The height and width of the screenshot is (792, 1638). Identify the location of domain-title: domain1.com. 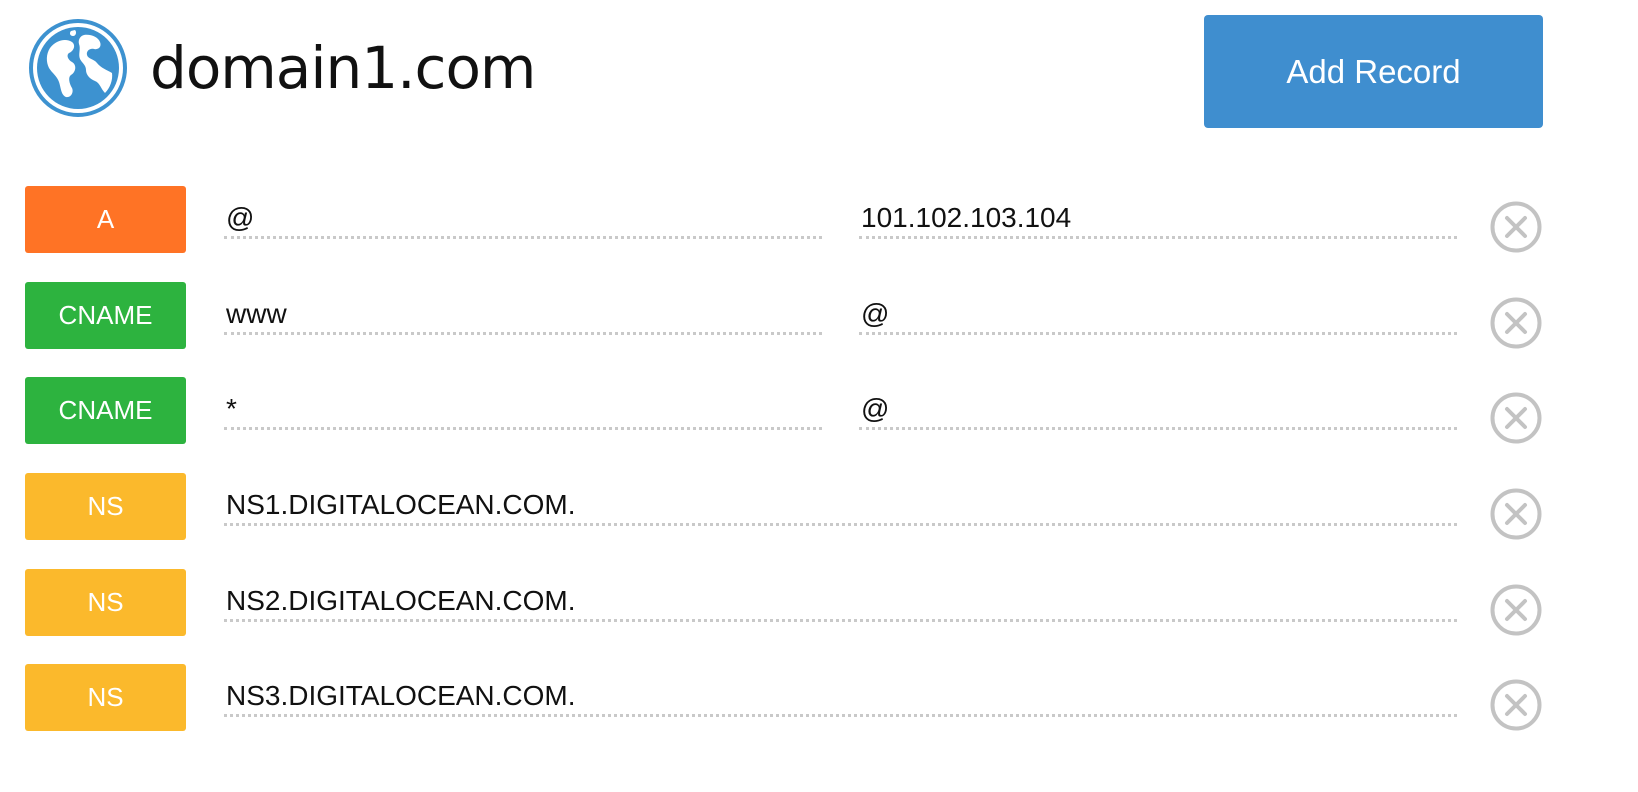
(343, 68).